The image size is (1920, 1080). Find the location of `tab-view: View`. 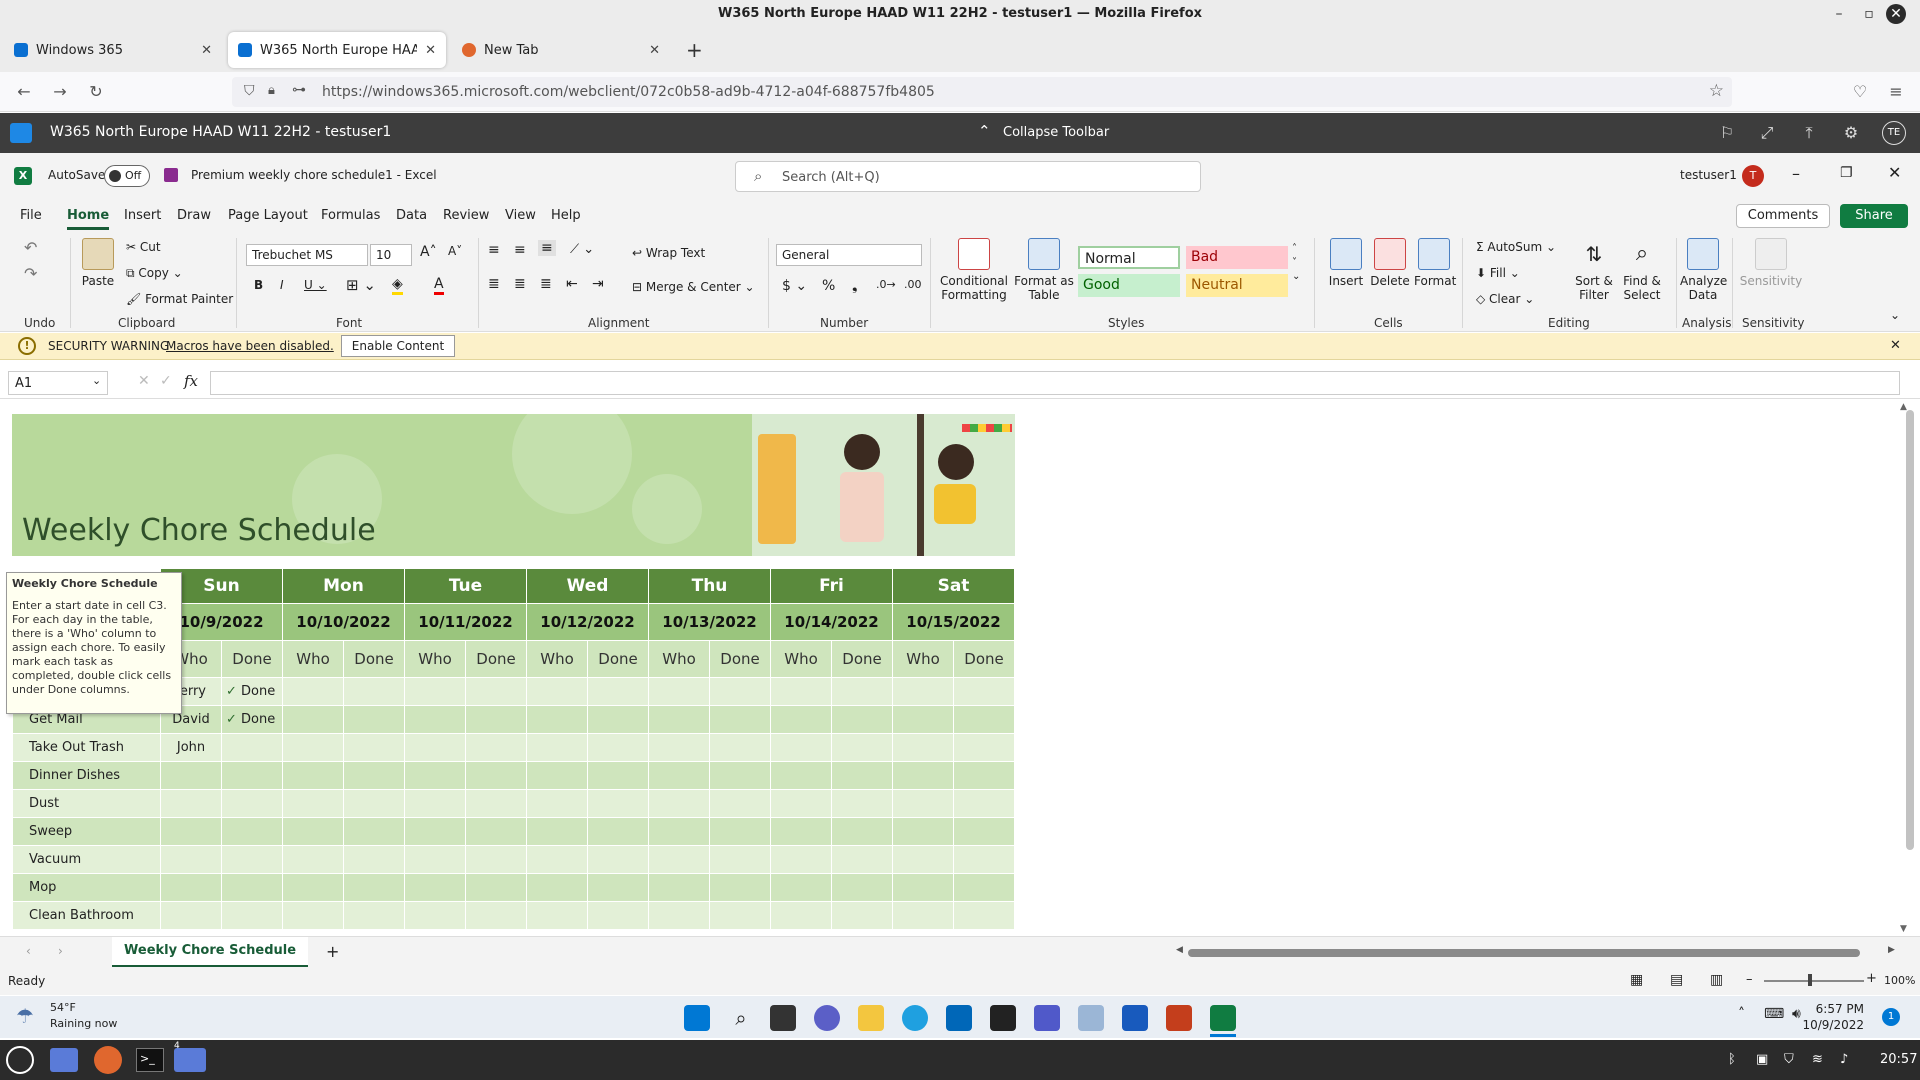

tab-view: View is located at coordinates (520, 215).